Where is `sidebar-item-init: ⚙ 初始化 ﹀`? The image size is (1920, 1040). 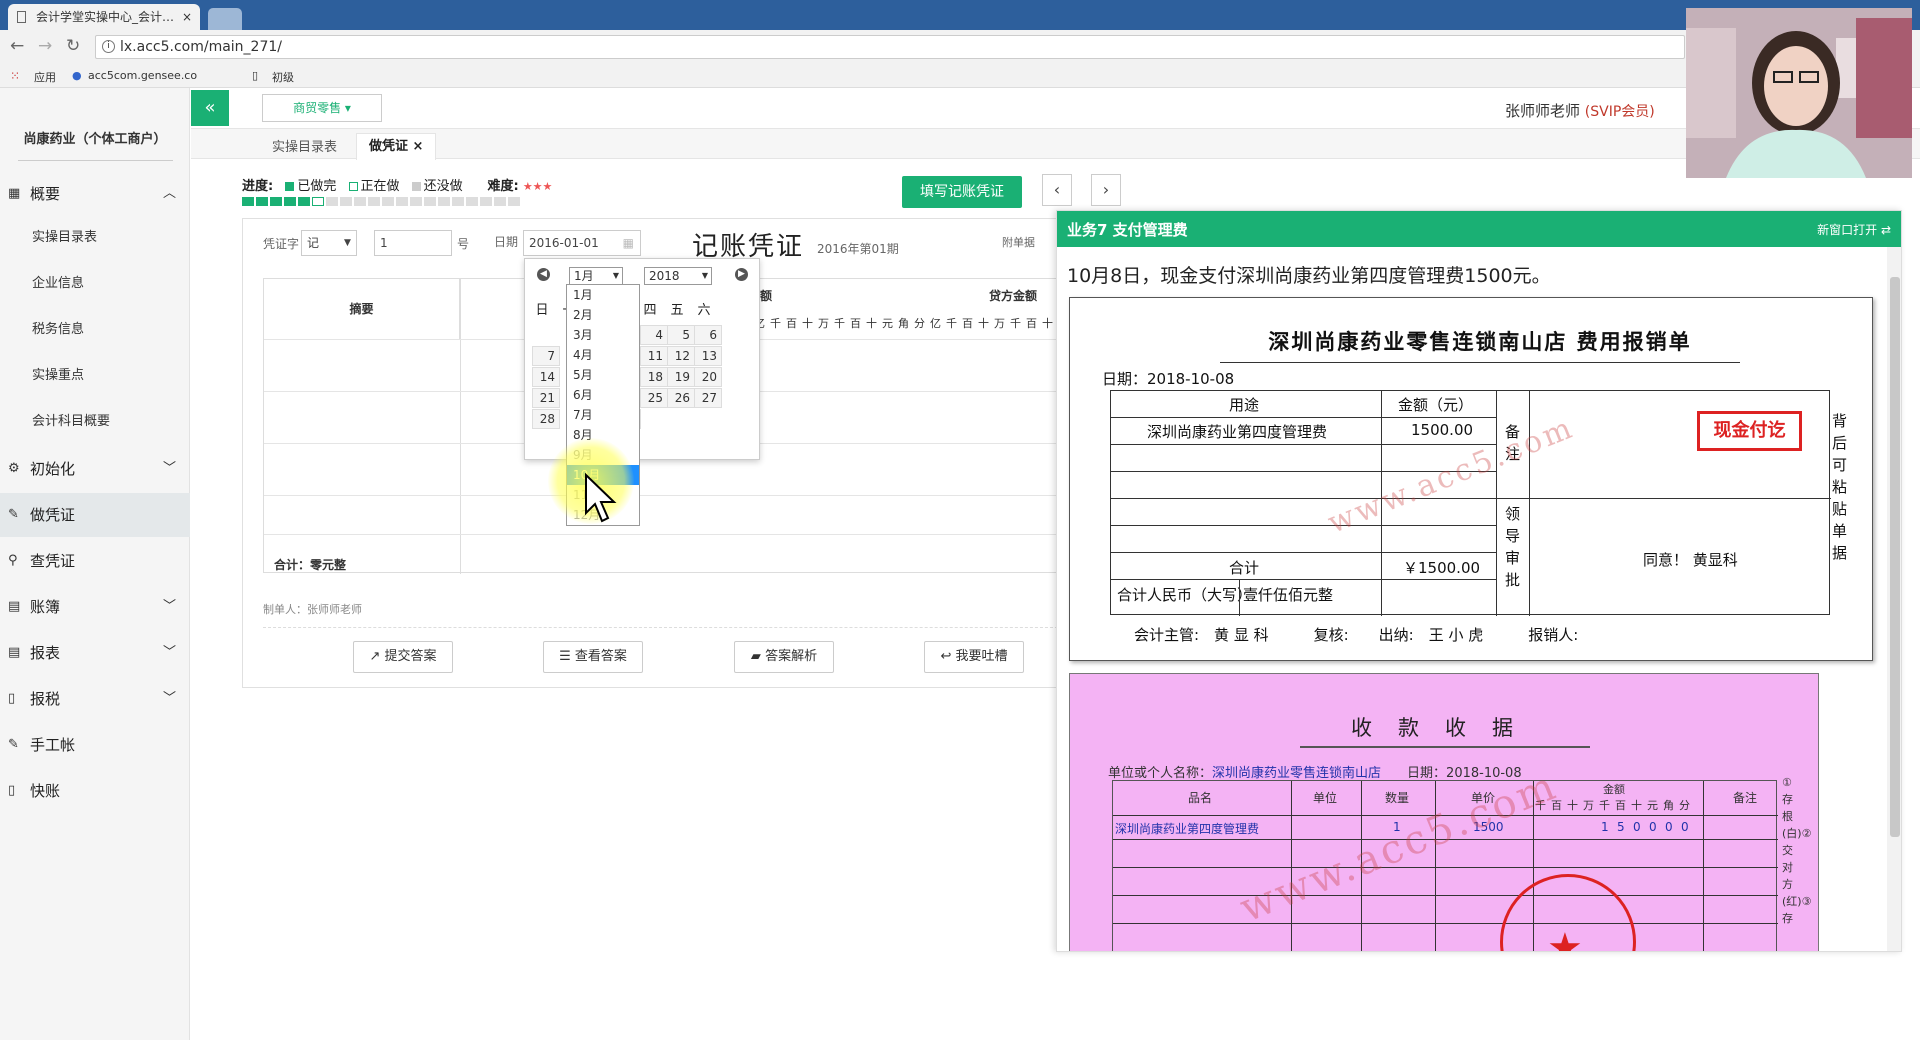
sidebar-item-init: ⚙ 初始化 ﹀ is located at coordinates (95, 469).